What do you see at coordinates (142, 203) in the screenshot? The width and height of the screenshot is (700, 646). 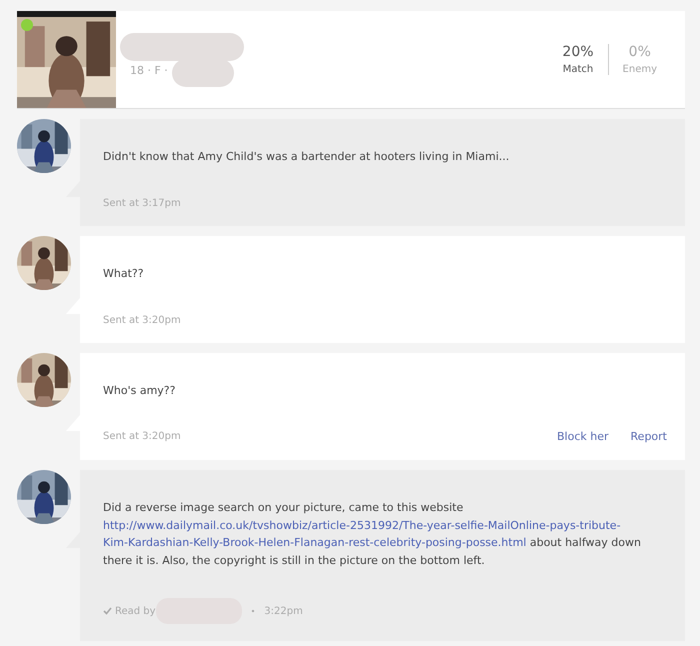 I see `timestamp: Sent at 3:17pm` at bounding box center [142, 203].